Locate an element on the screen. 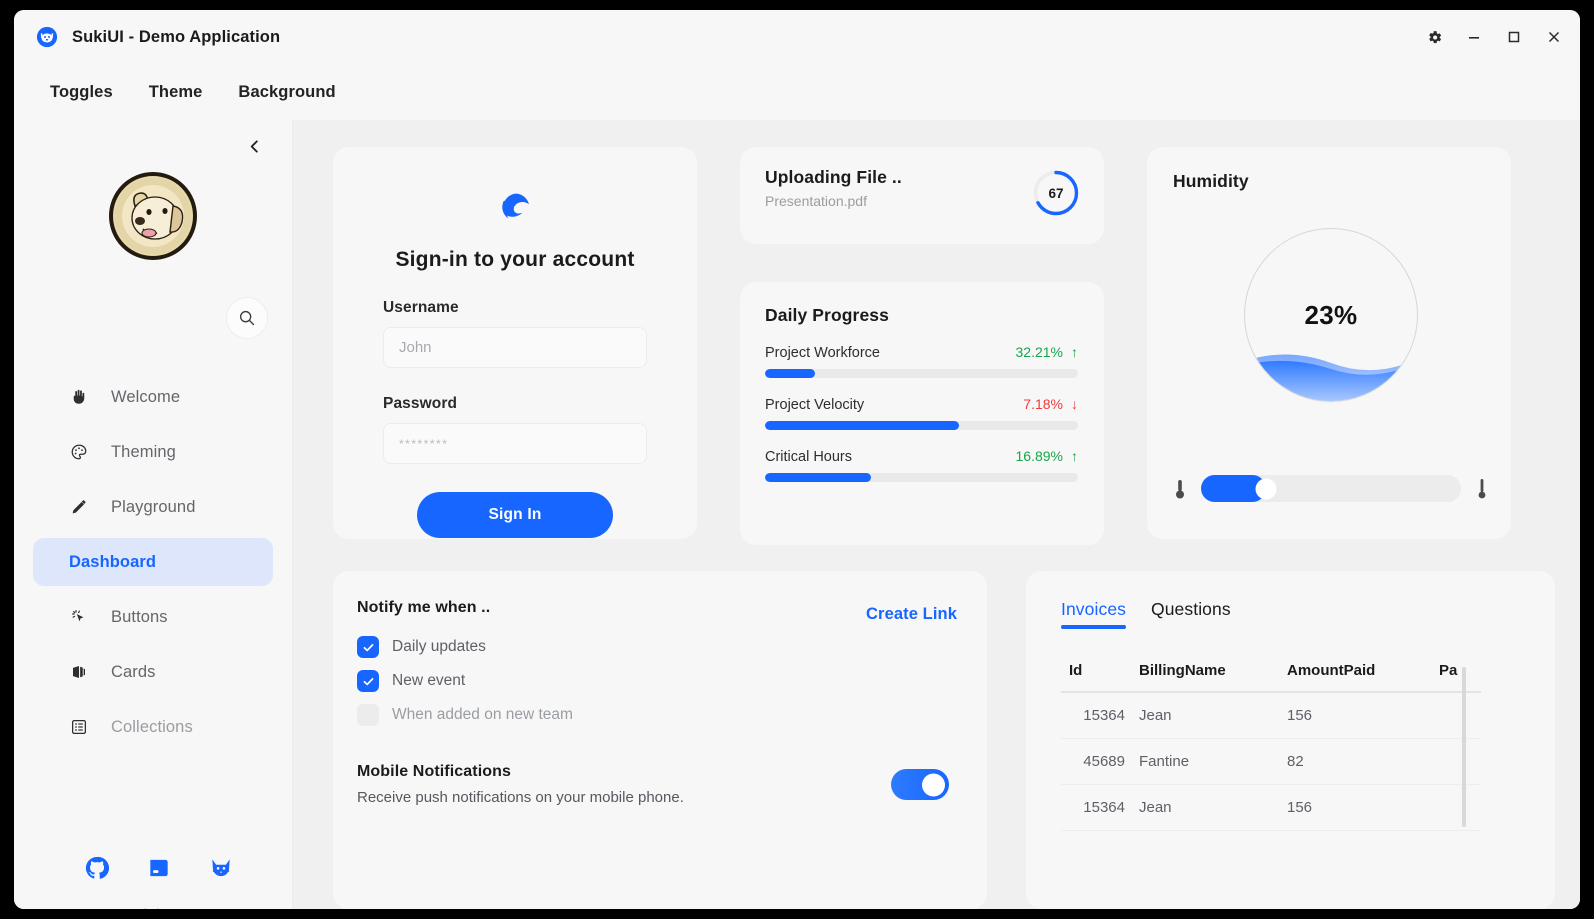  sidebar-item-playground: Playground is located at coordinates (153, 507).